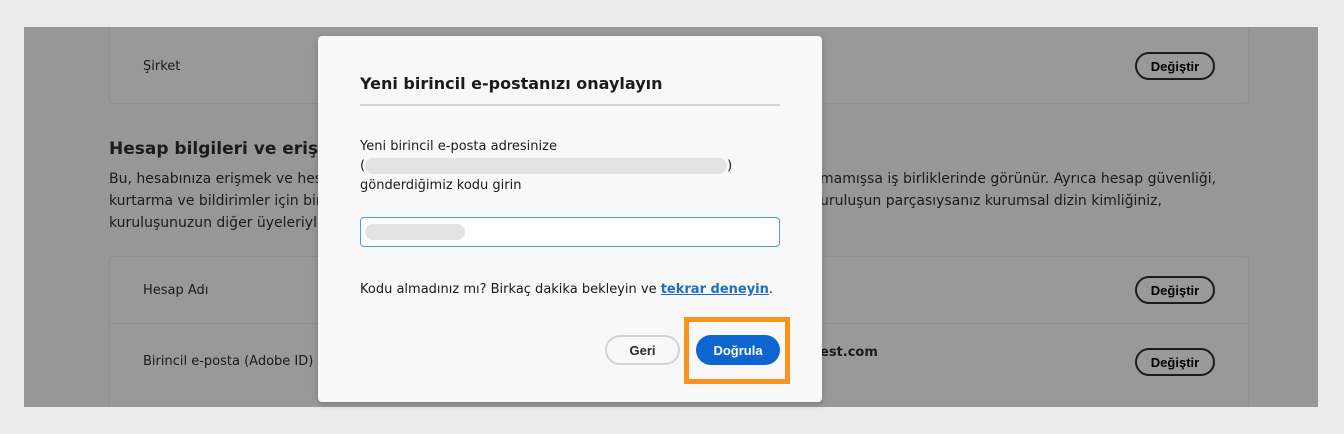 This screenshot has width=1344, height=434. Describe the element at coordinates (570, 232) in the screenshot. I see `code-input` at that location.